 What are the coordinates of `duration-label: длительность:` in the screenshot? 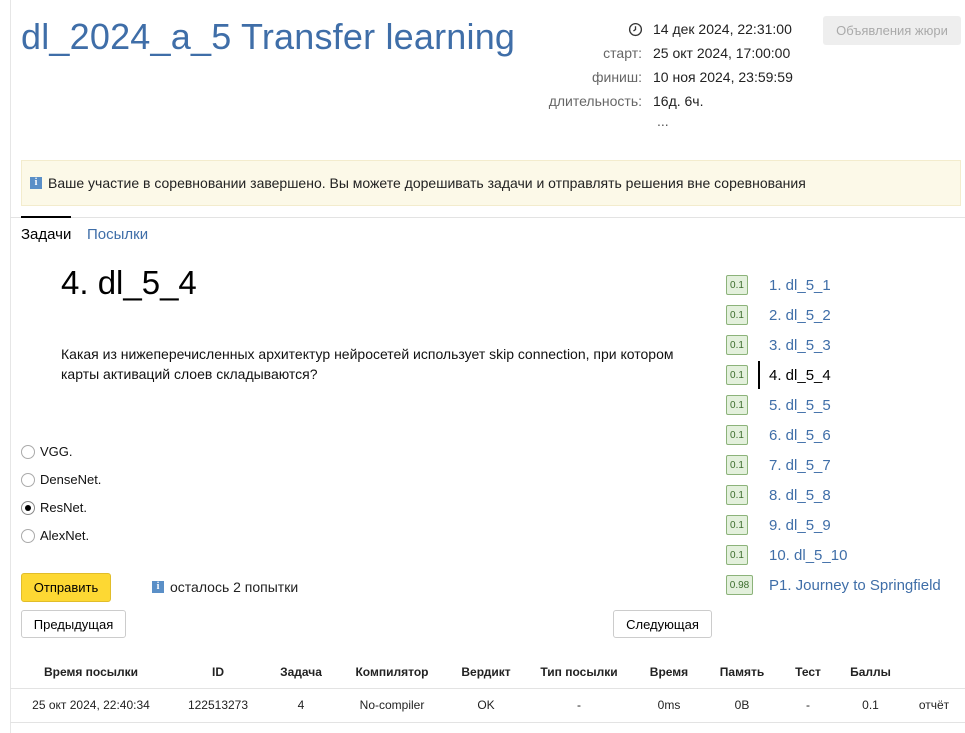 It's located at (595, 101).